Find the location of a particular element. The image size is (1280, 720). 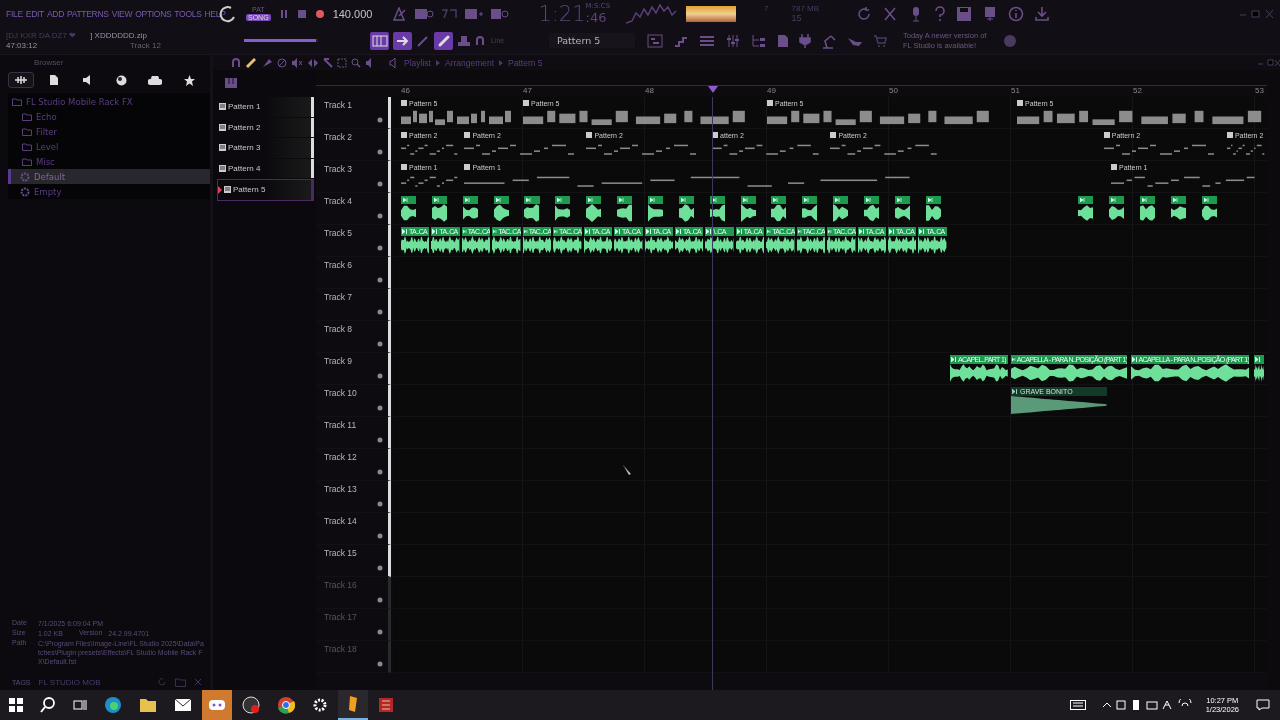

track-header: Track 12 is located at coordinates (353, 465).